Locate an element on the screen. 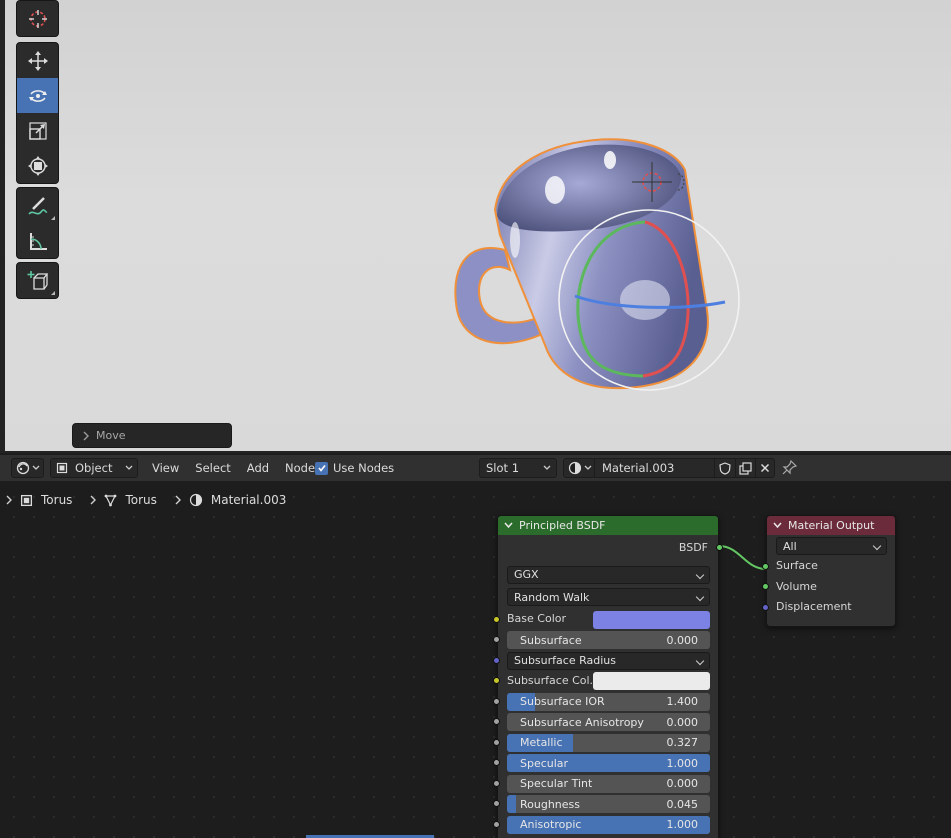 The width and height of the screenshot is (951, 838). volume-socket is located at coordinates (765, 586).